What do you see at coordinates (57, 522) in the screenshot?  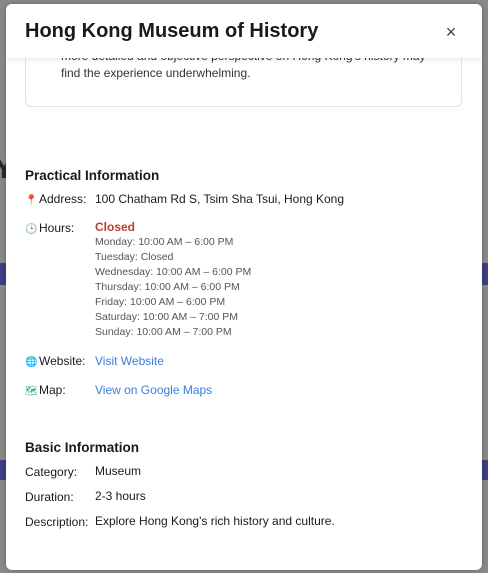 I see `description-label: Description:` at bounding box center [57, 522].